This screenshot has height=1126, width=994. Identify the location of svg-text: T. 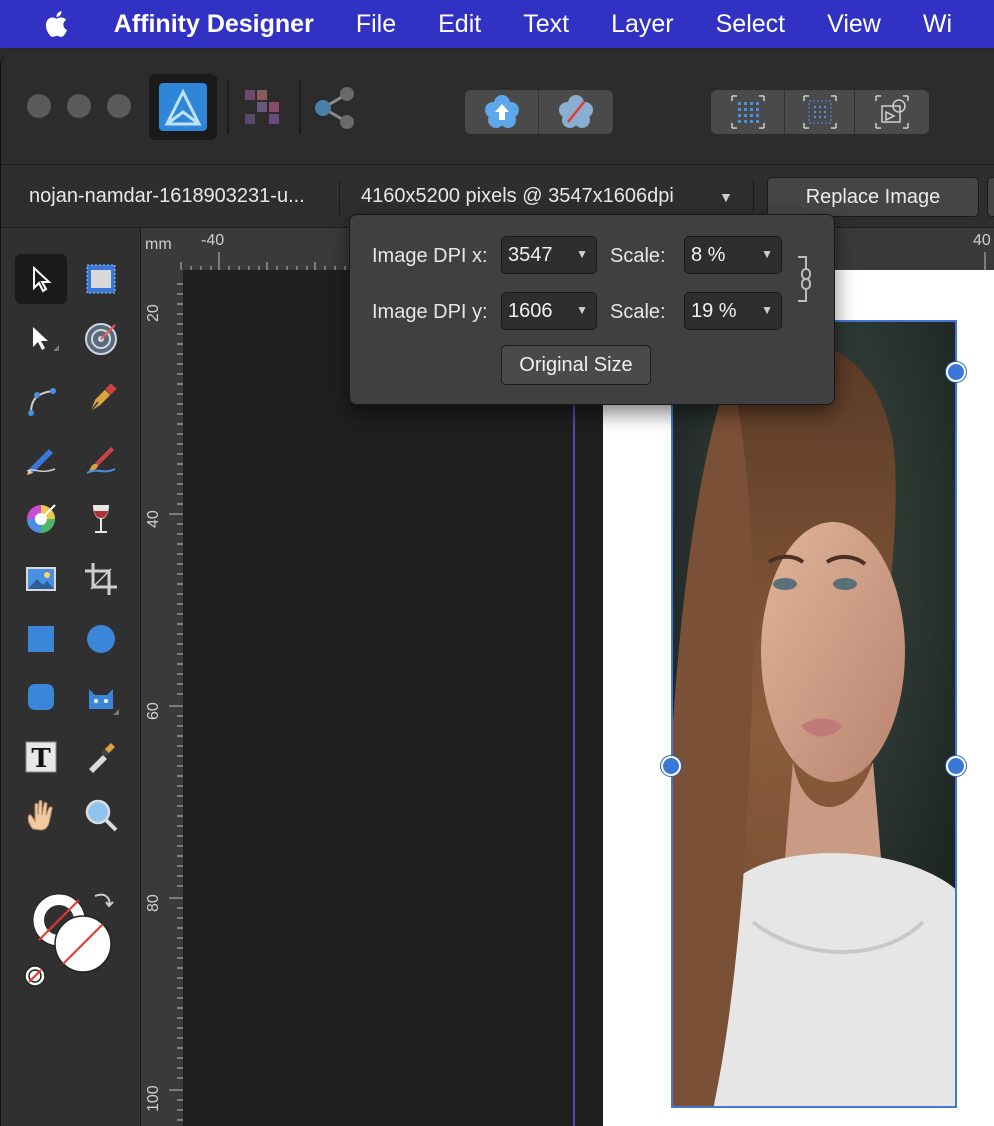
(41, 759).